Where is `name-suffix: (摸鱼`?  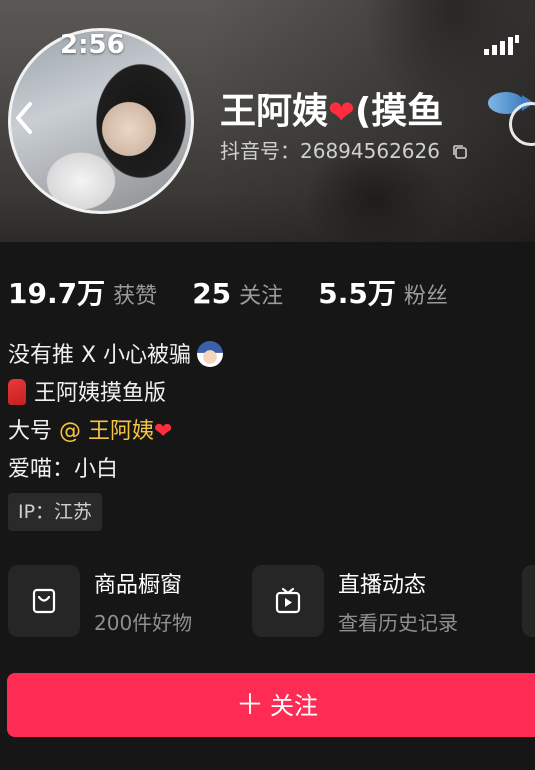 name-suffix: (摸鱼 is located at coordinates (399, 111).